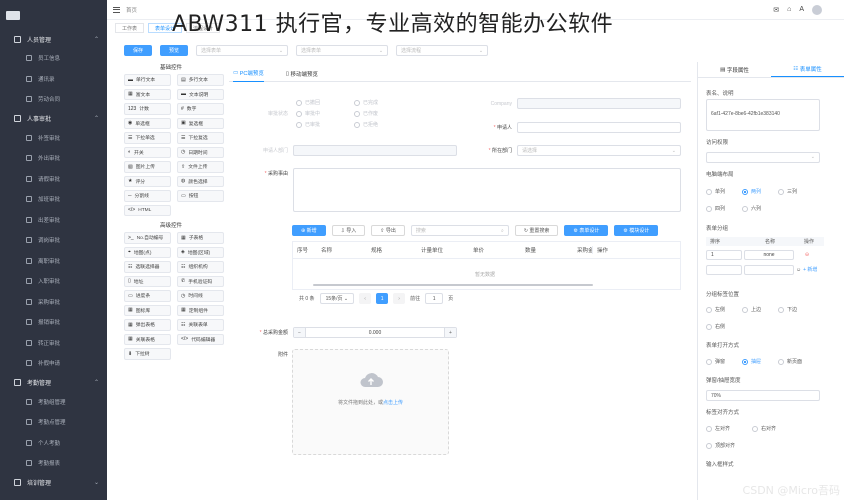 The height and width of the screenshot is (500, 844). Describe the element at coordinates (382, 298) in the screenshot. I see `page-number-active: 1` at that location.